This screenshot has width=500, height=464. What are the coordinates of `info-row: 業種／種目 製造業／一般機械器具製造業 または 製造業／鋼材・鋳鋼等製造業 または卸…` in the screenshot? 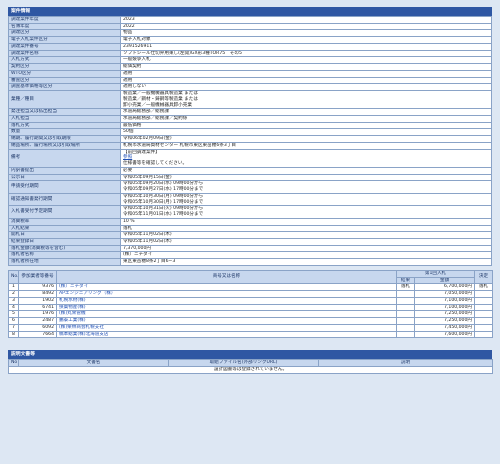 It's located at (250, 100).